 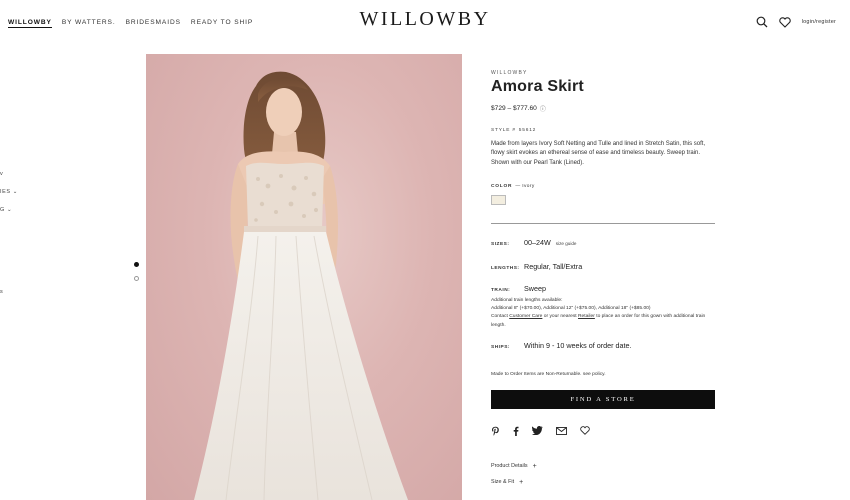 What do you see at coordinates (561, 430) in the screenshot?
I see `email-icon` at bounding box center [561, 430].